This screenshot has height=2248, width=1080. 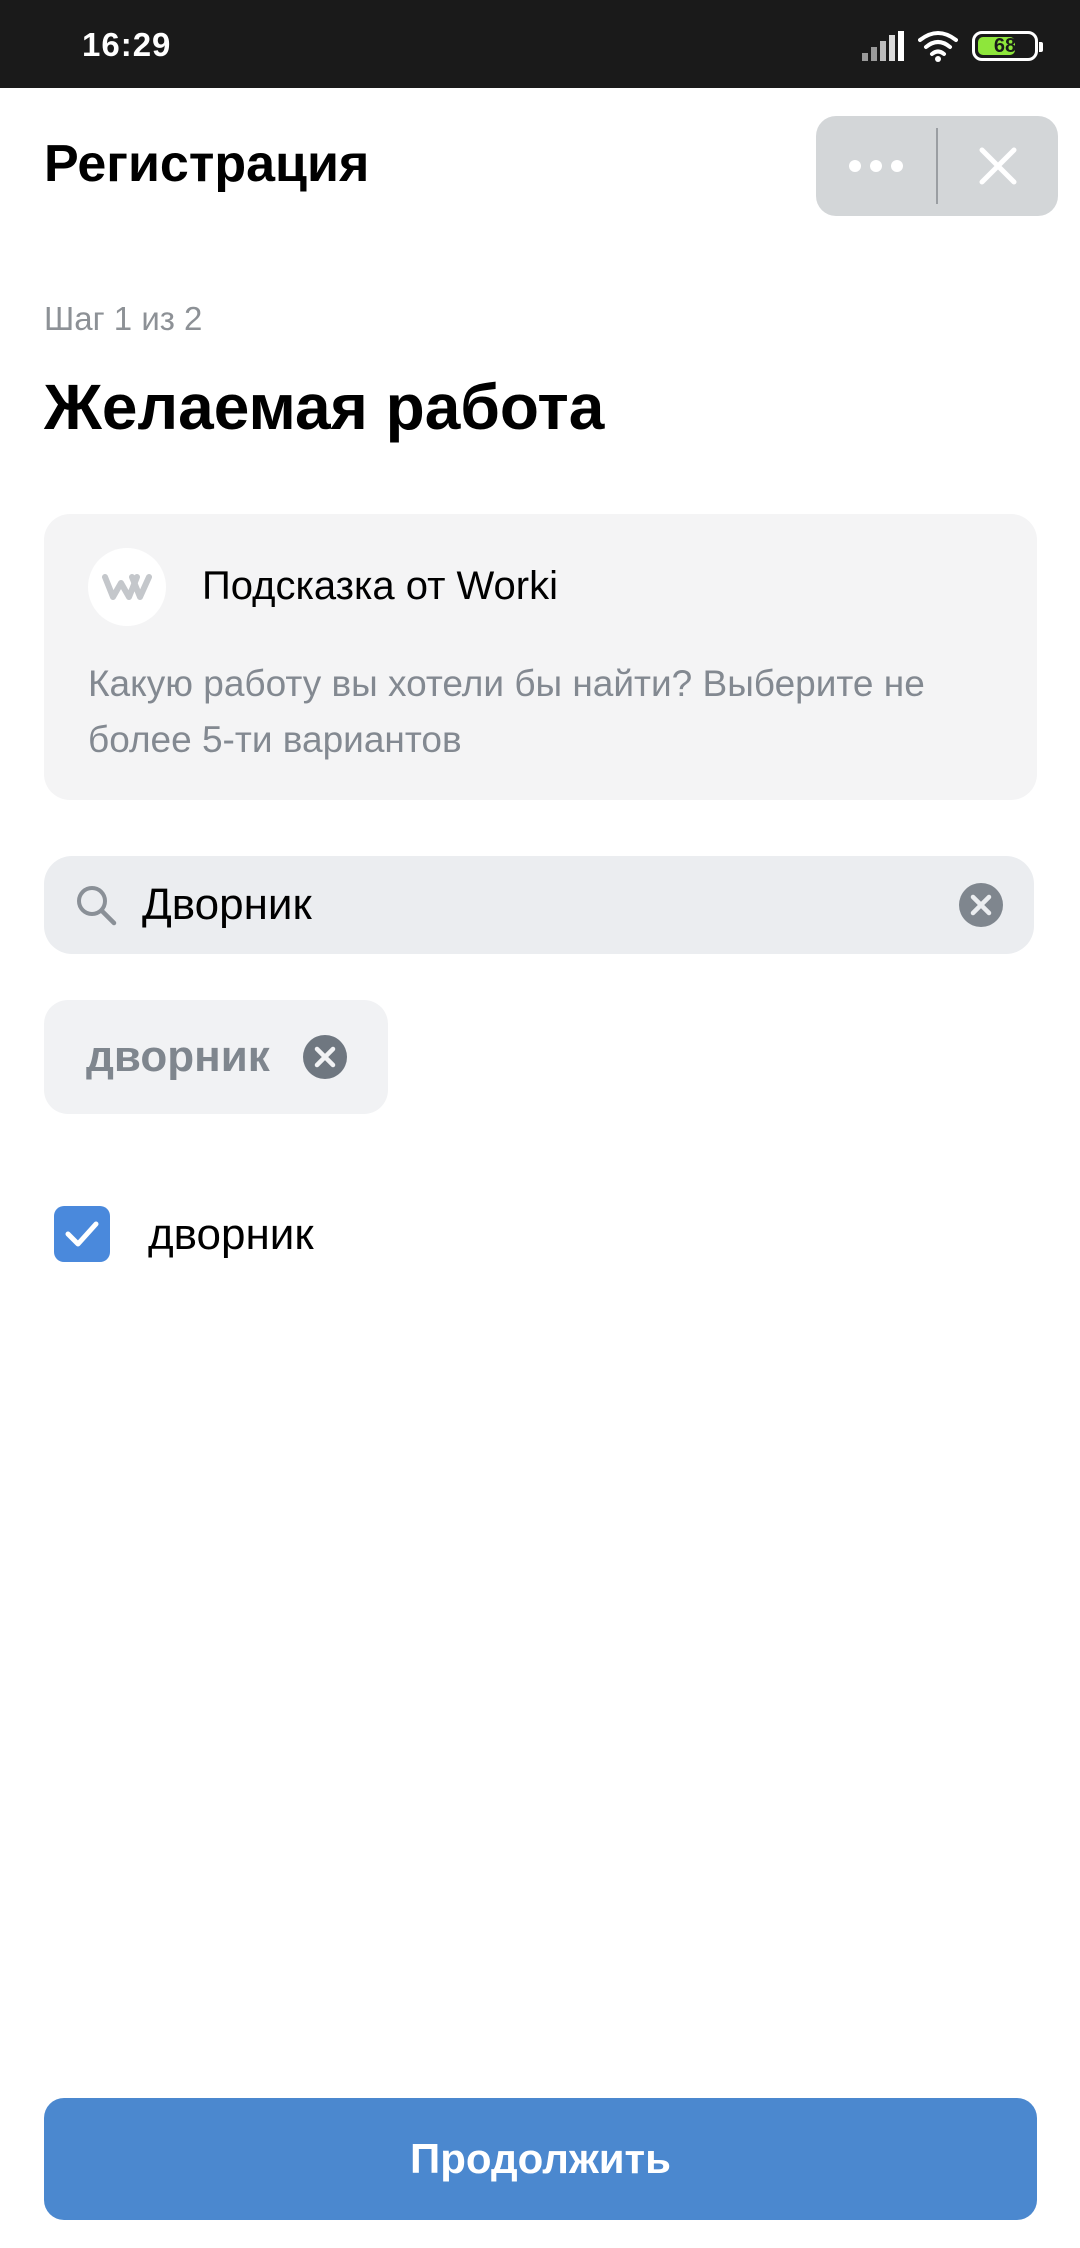 I want to click on status-bar: 16:29 68, so click(x=540, y=44).